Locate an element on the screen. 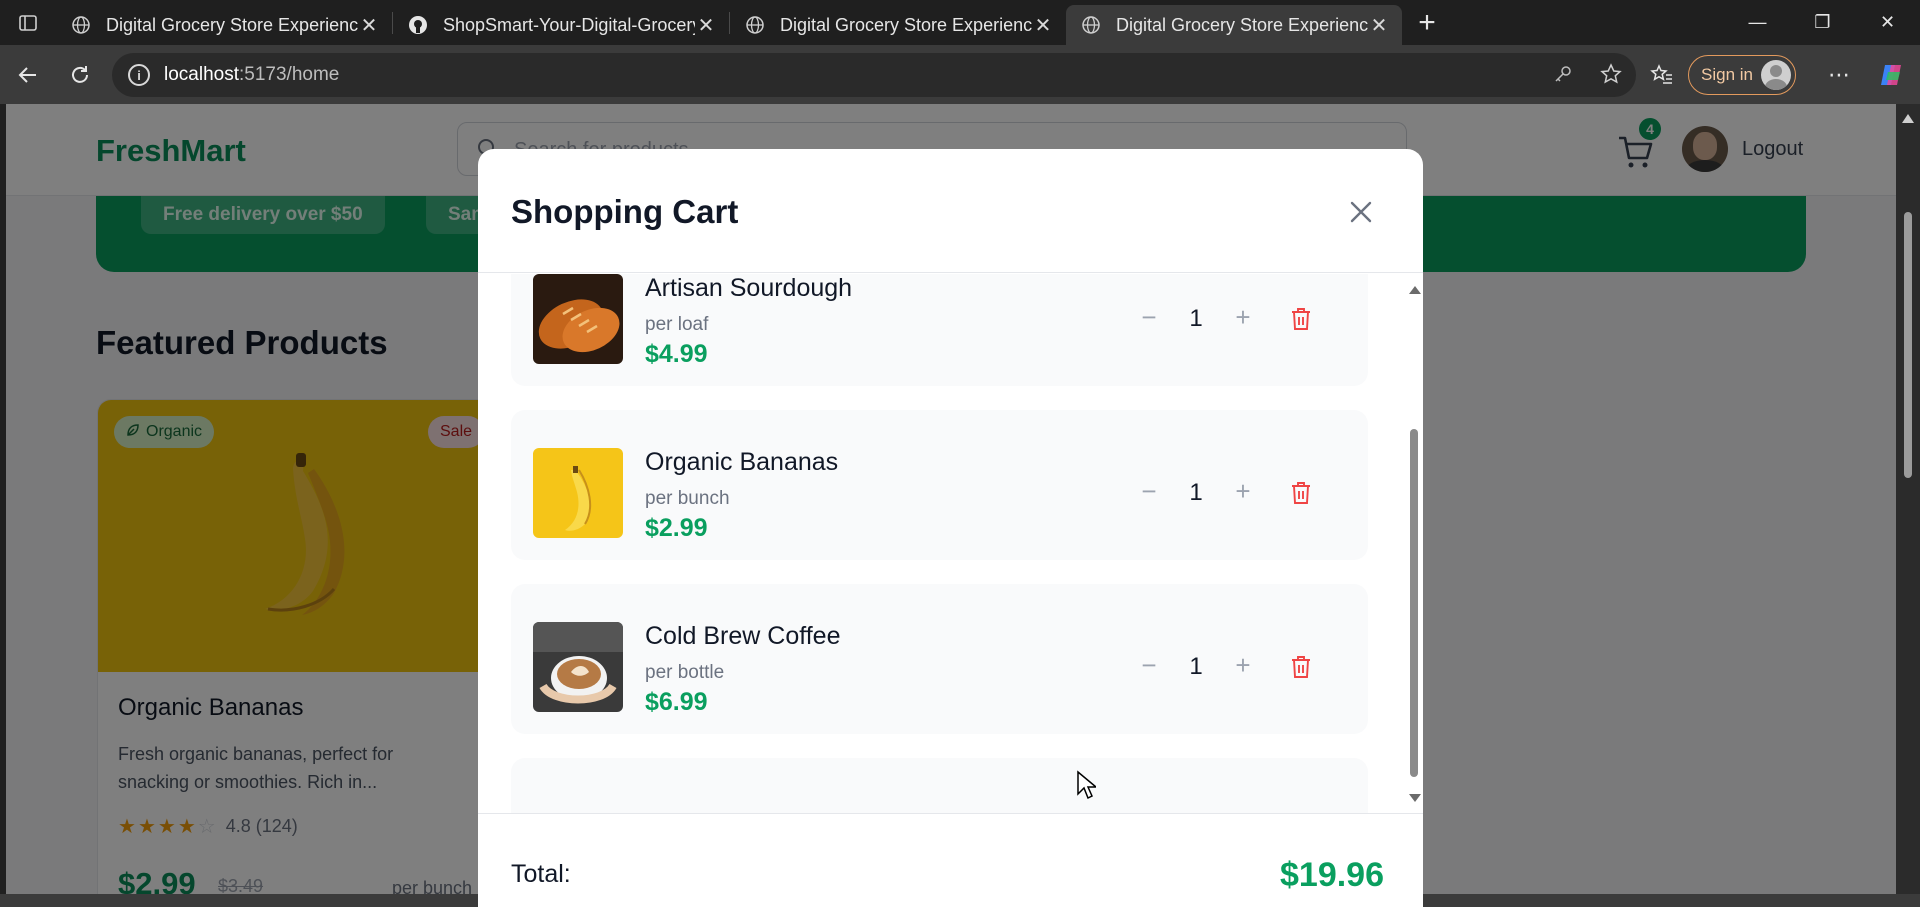  cart-scrollbar-thumb is located at coordinates (1414, 603).